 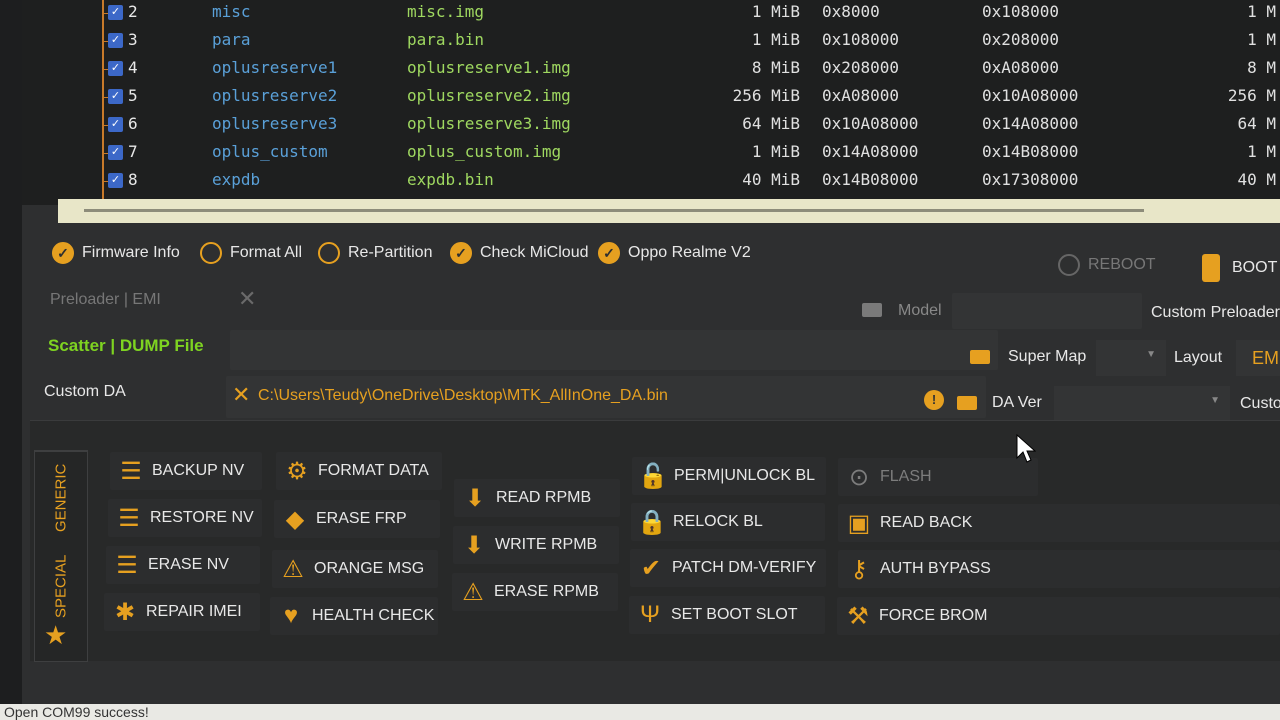 I want to click on patch-dm-verify-button: ✔ PATCH DM-VERIFY, so click(x=728, y=568).